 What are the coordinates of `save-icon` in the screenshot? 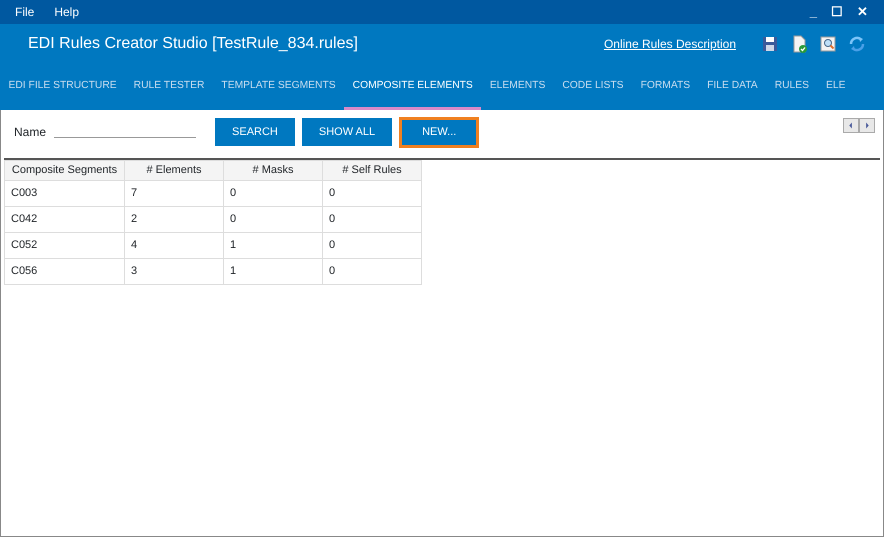 It's located at (770, 44).